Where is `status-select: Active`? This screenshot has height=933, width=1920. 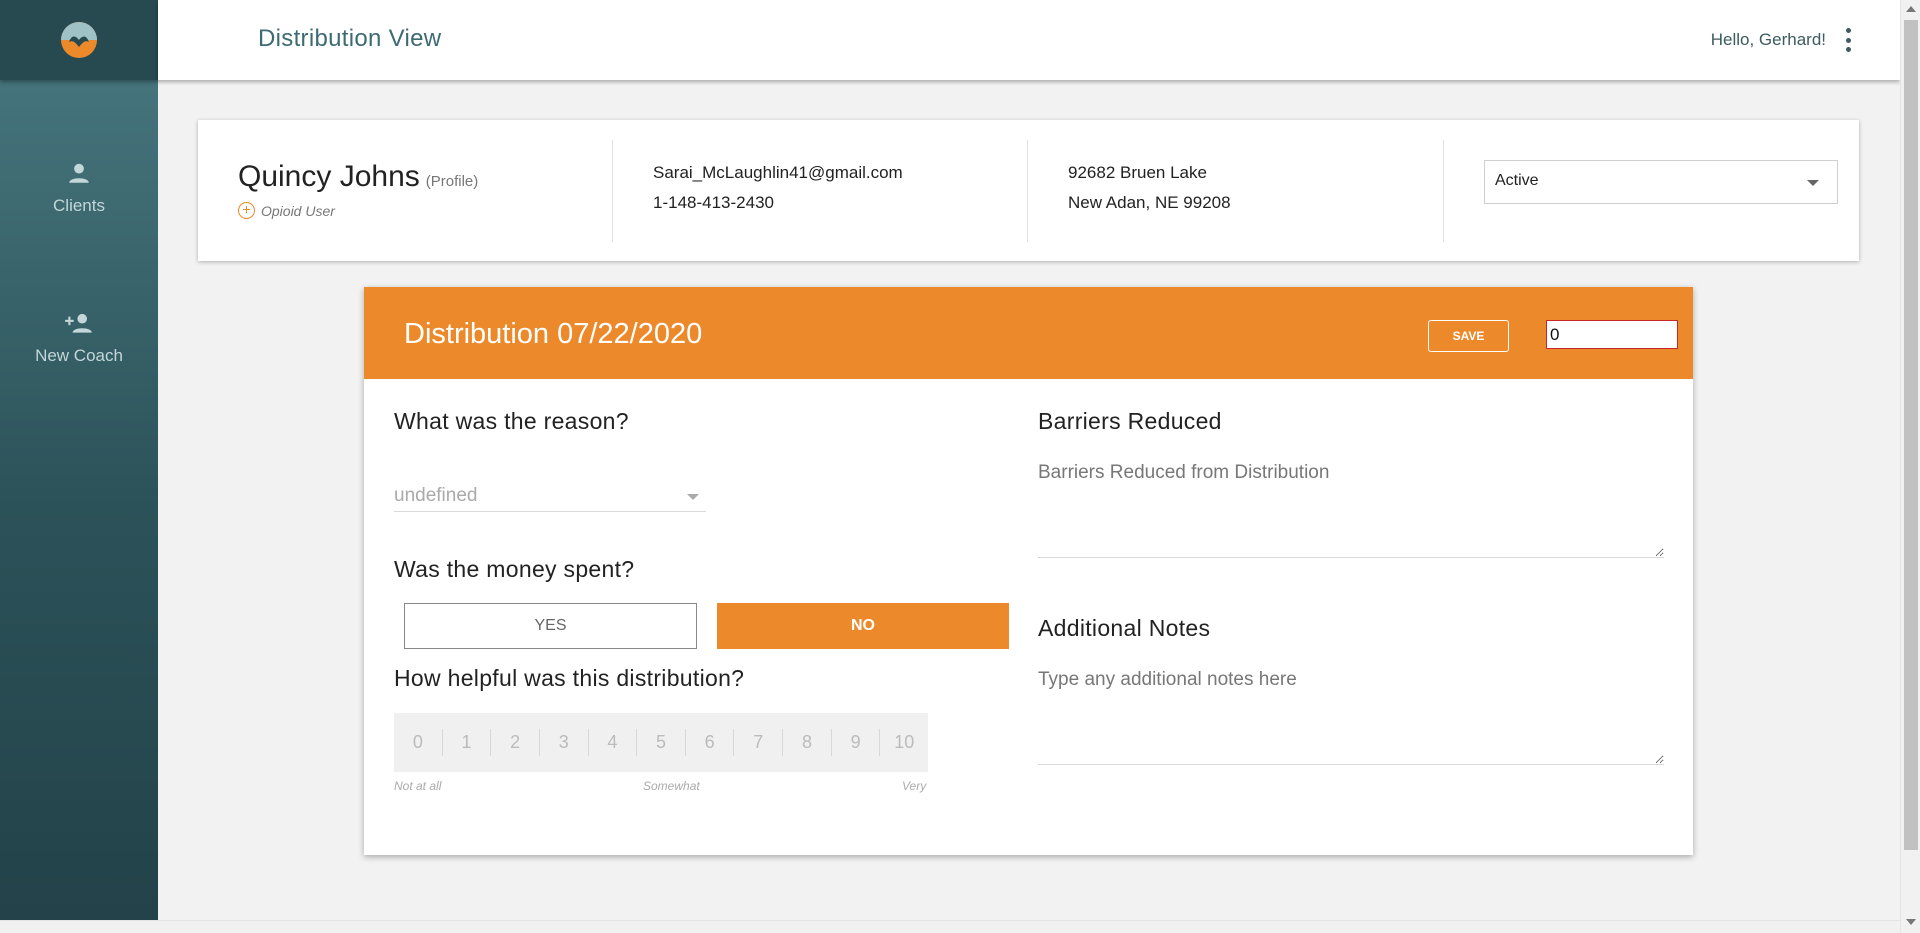 status-select: Active is located at coordinates (1661, 182).